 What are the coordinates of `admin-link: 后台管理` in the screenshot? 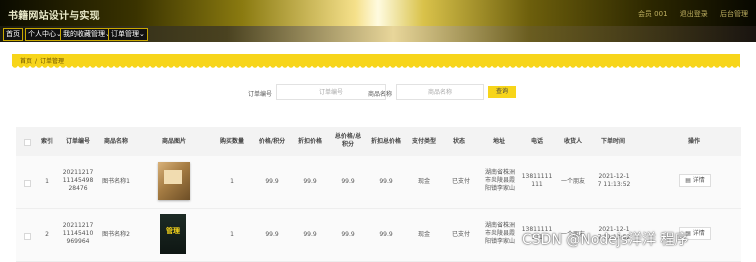 It's located at (734, 14).